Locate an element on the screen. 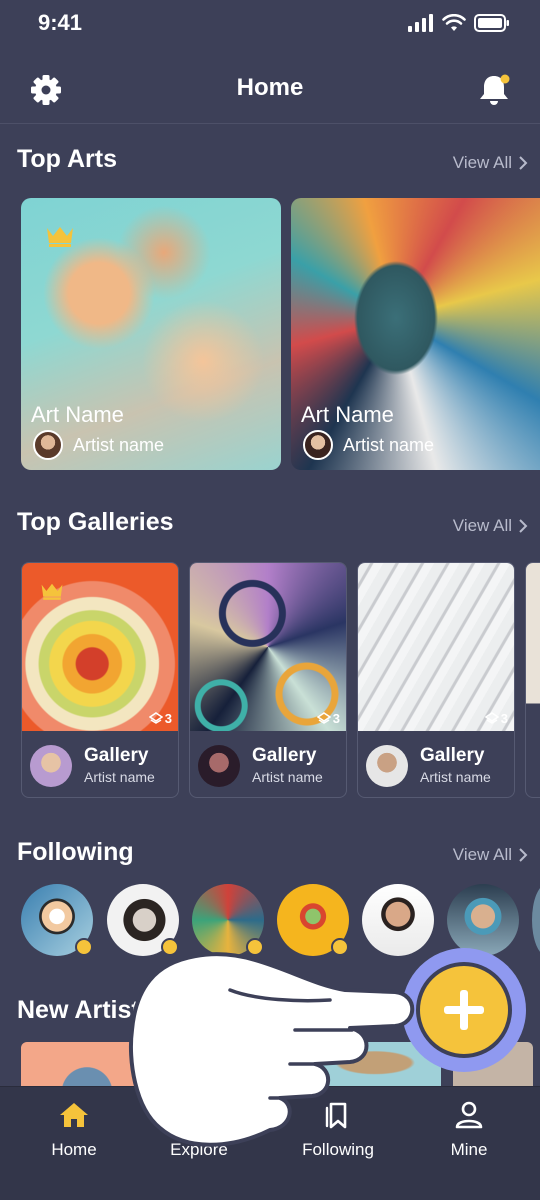 Image resolution: width=540 pixels, height=1200 pixels. status-icons is located at coordinates (459, 23).